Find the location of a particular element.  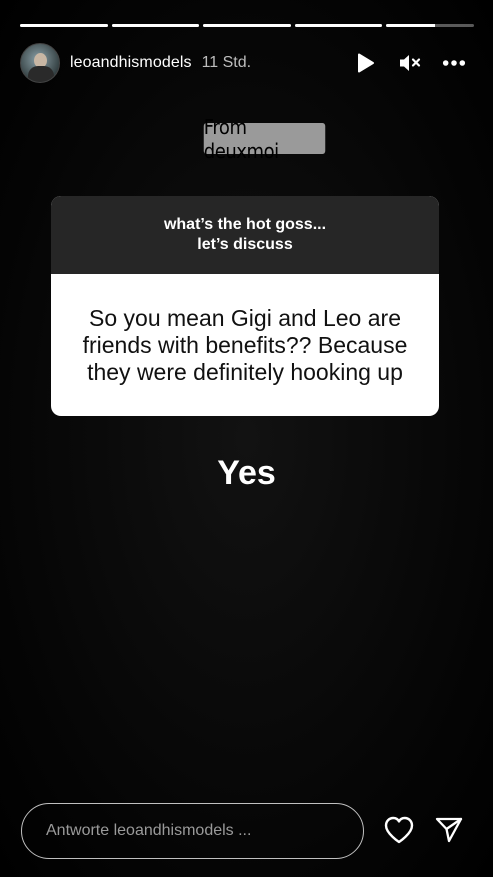

avatar-body is located at coordinates (41, 74).